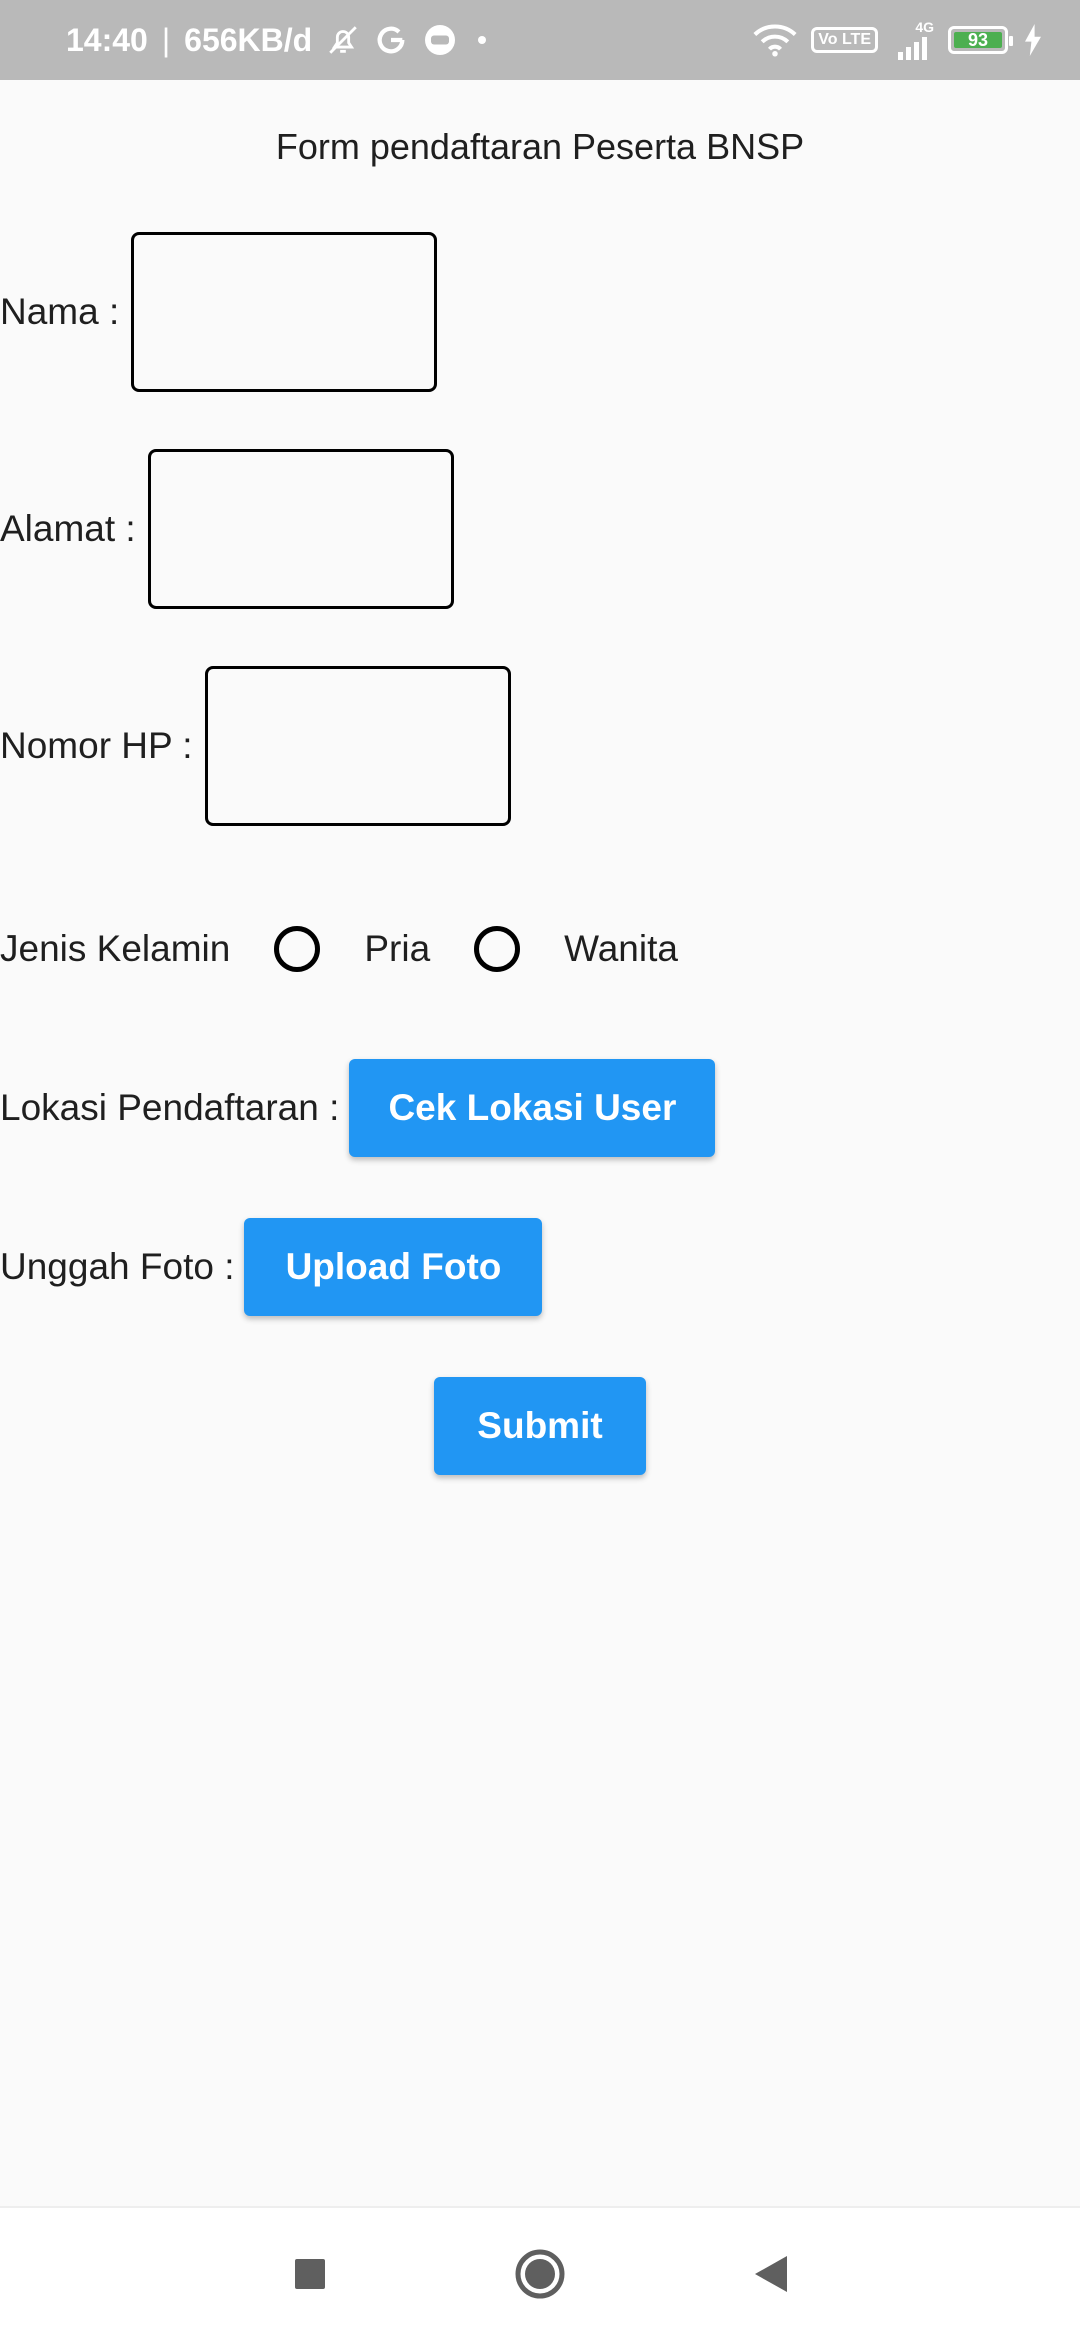 The height and width of the screenshot is (2340, 1080). Describe the element at coordinates (440, 40) in the screenshot. I see `chat-bubble-icon` at that location.